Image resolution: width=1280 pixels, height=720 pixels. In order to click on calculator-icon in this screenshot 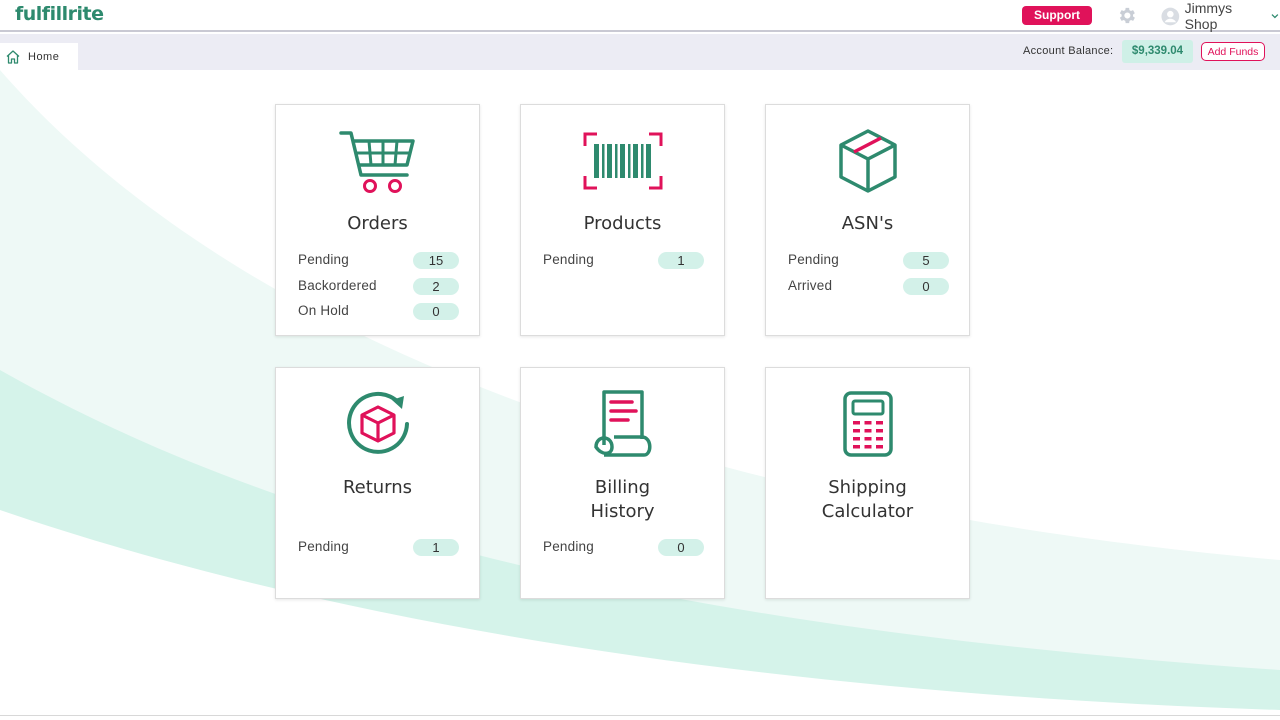, I will do `click(867, 424)`.